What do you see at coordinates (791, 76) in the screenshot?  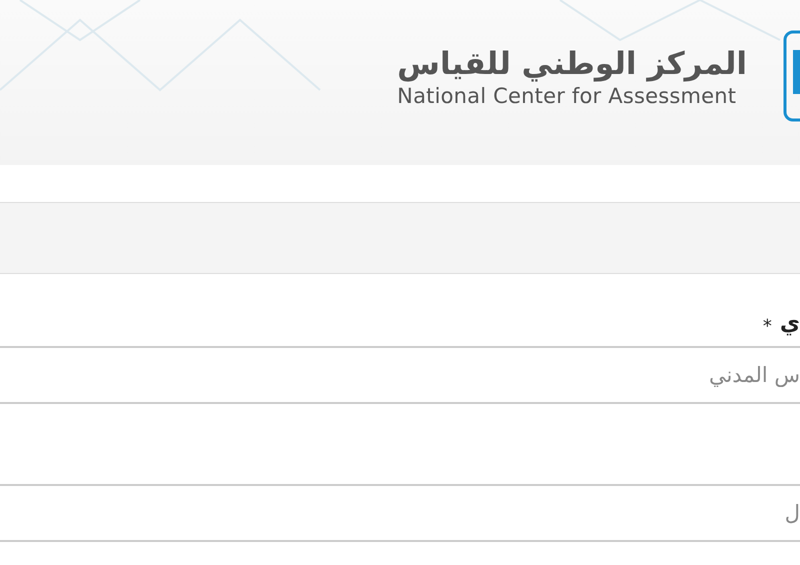 I see `logo-icon` at bounding box center [791, 76].